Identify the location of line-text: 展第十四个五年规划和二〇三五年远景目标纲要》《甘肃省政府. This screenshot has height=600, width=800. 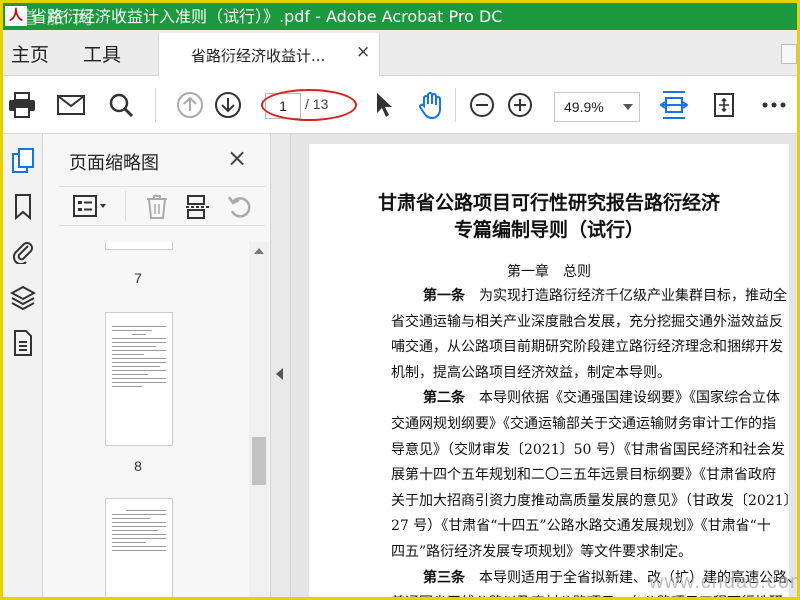
(583, 475).